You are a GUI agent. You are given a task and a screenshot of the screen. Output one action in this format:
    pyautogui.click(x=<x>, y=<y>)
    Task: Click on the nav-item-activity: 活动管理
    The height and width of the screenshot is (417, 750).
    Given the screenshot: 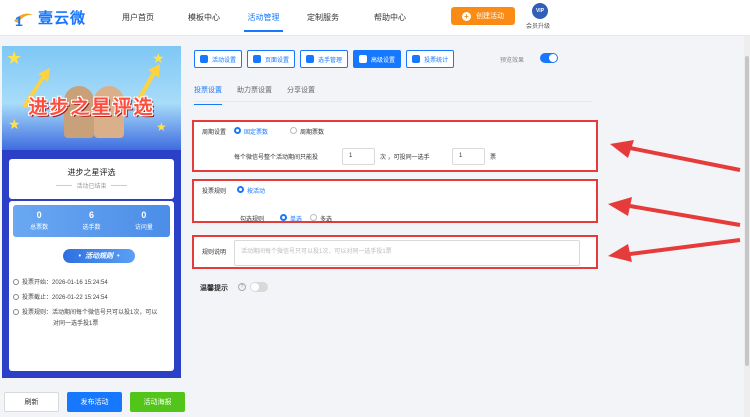 What is the action you would take?
    pyautogui.click(x=263, y=18)
    